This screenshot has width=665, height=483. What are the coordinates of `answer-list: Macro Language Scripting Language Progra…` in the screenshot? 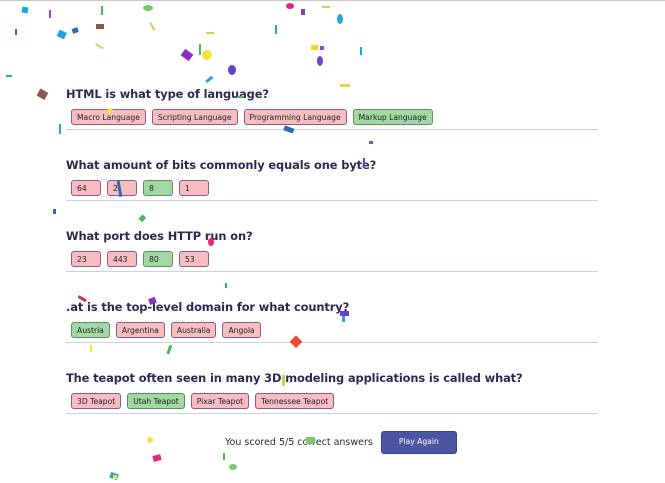 It's located at (252, 117).